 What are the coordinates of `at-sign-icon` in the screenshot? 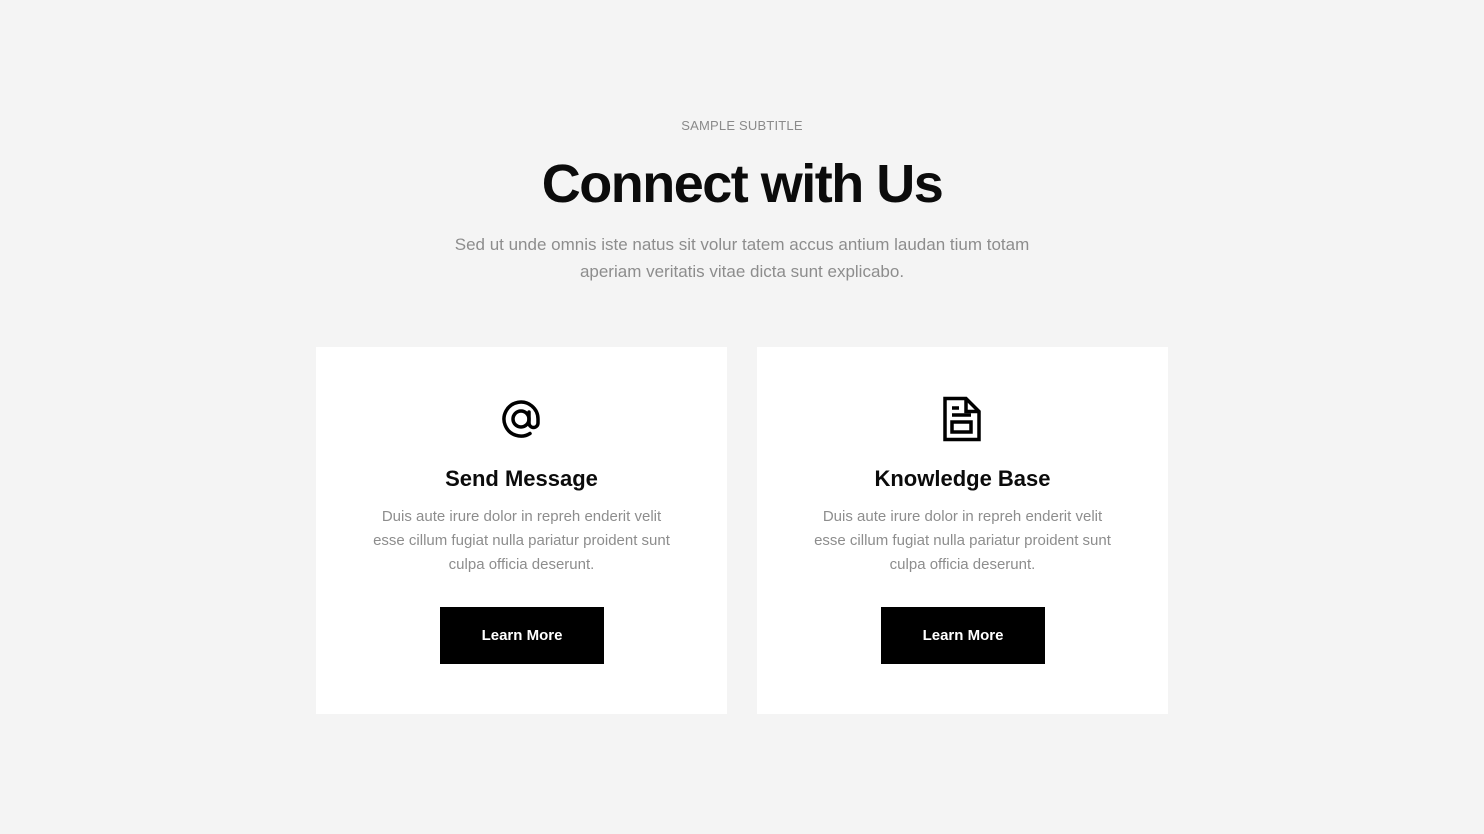 It's located at (521, 419).